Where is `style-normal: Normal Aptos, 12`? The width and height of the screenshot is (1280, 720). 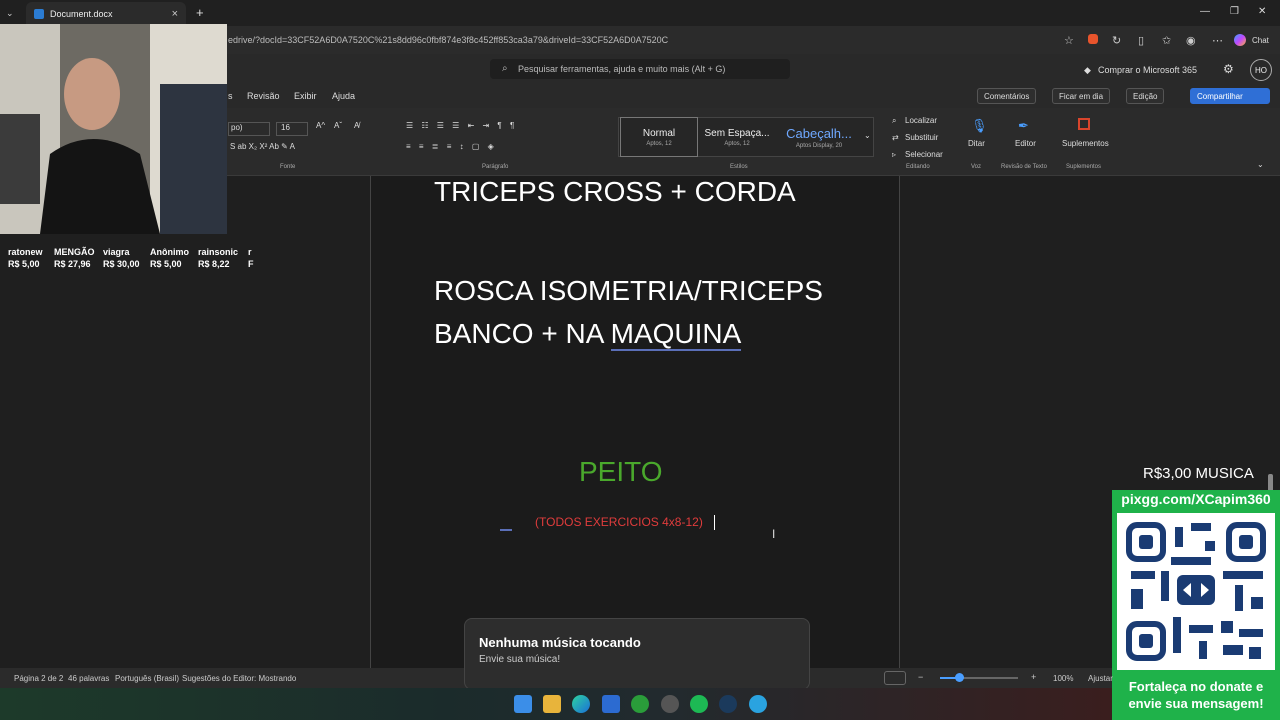 style-normal: Normal Aptos, 12 is located at coordinates (659, 137).